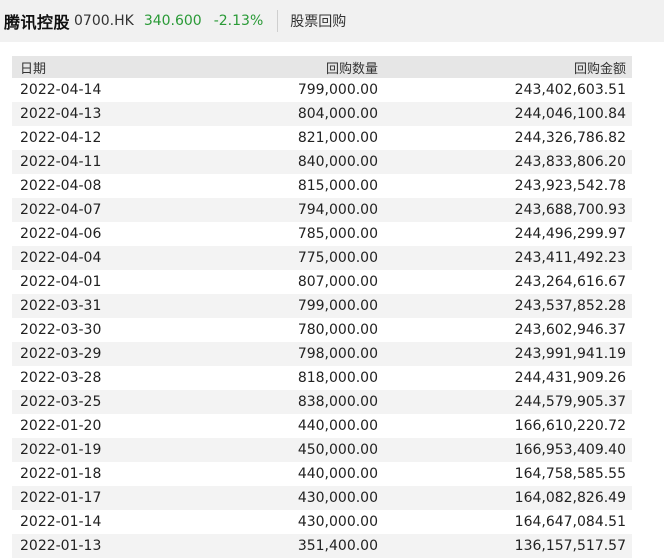 This screenshot has width=664, height=560. What do you see at coordinates (37, 22) in the screenshot?
I see `stock-name: 腾讯控股` at bounding box center [37, 22].